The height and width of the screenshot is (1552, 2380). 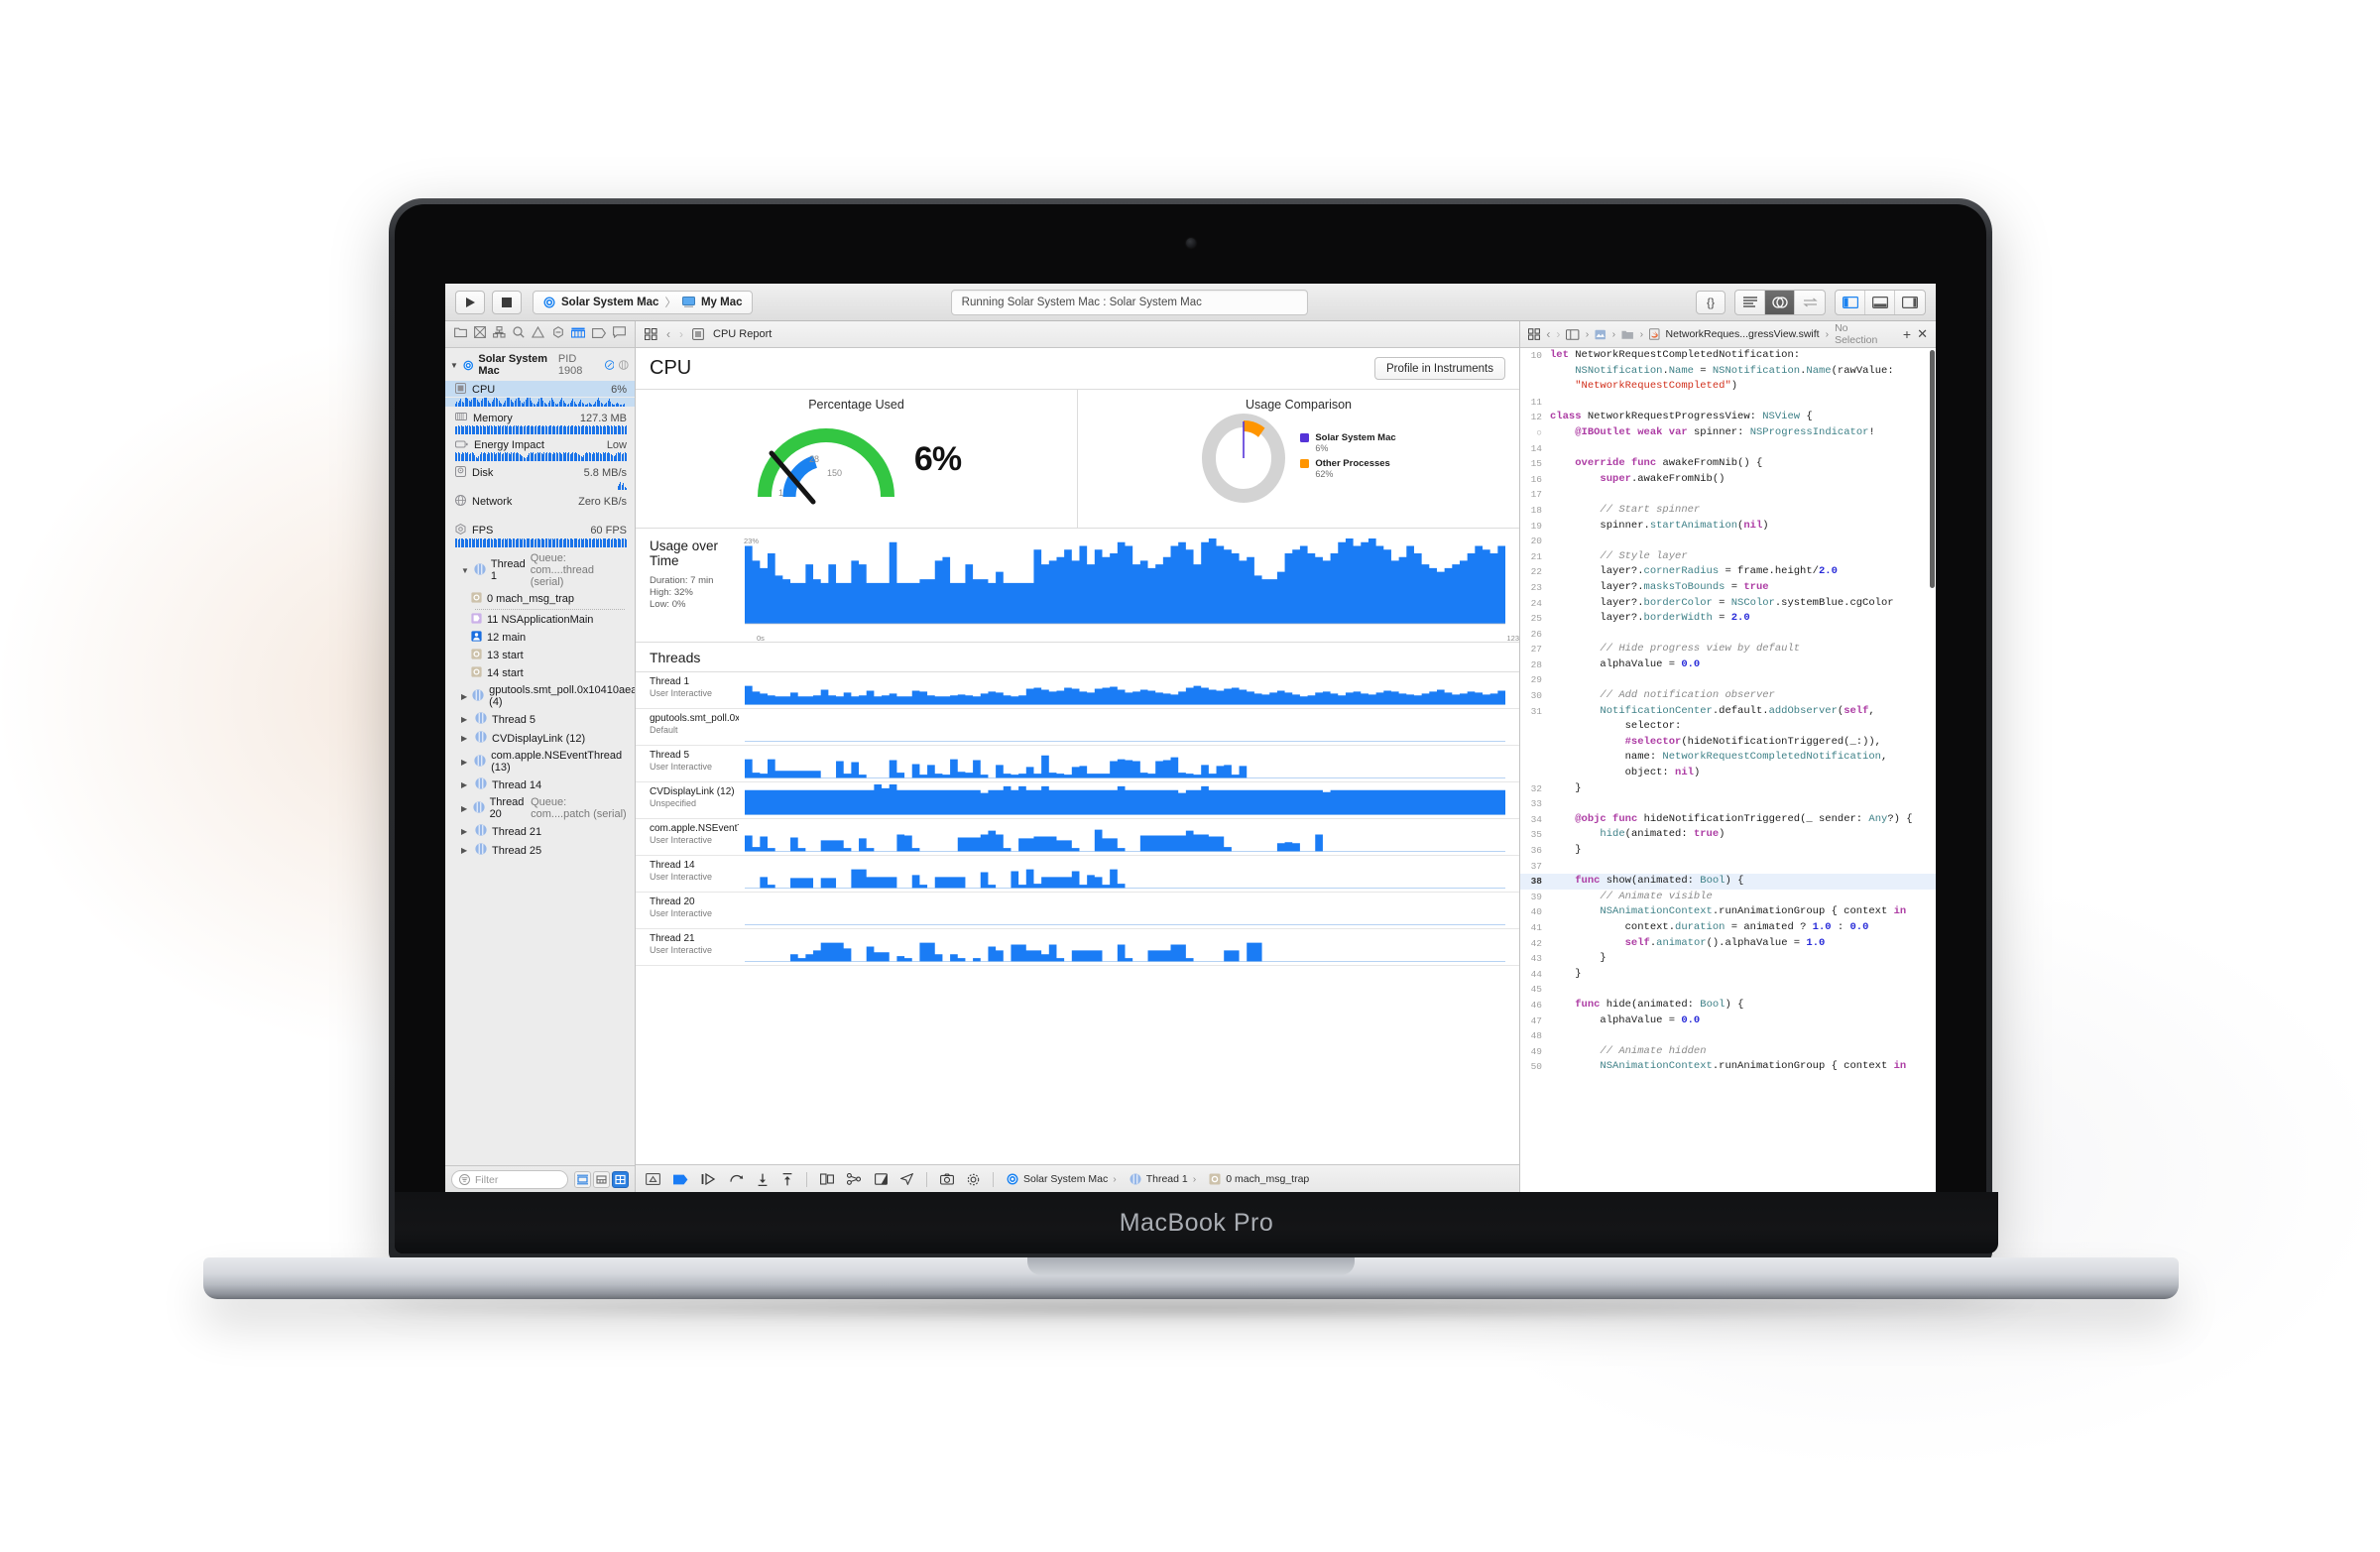 What do you see at coordinates (1728, 449) in the screenshot?
I see `code-line: 14` at bounding box center [1728, 449].